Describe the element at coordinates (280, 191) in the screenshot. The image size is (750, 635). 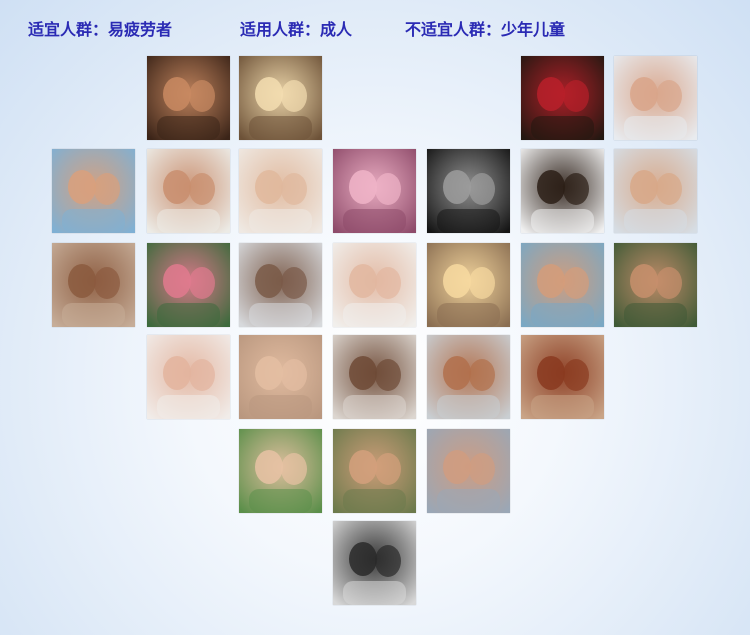
I see `photo-holding-hands` at that location.